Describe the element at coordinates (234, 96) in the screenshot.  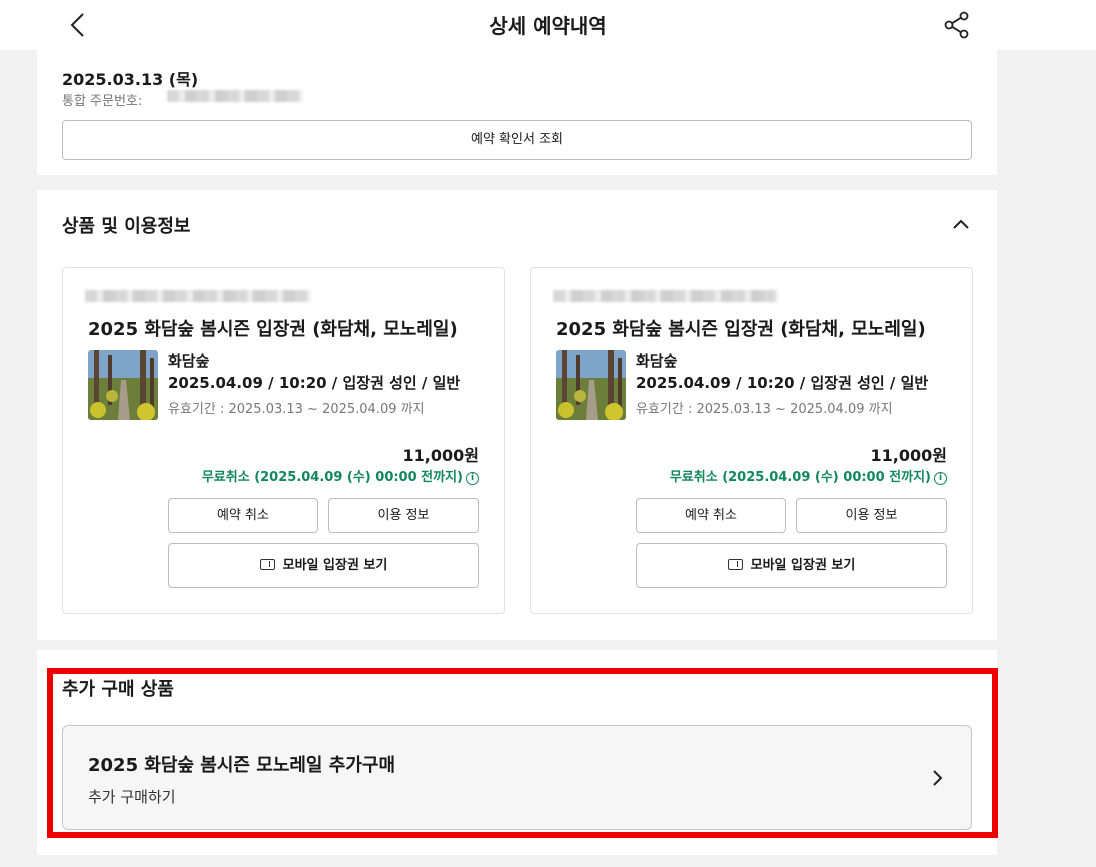
I see `order-number-redacted` at that location.